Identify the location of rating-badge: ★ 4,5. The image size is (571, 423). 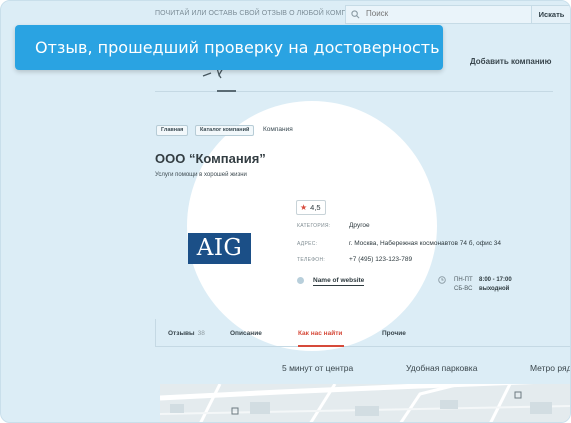
(311, 207).